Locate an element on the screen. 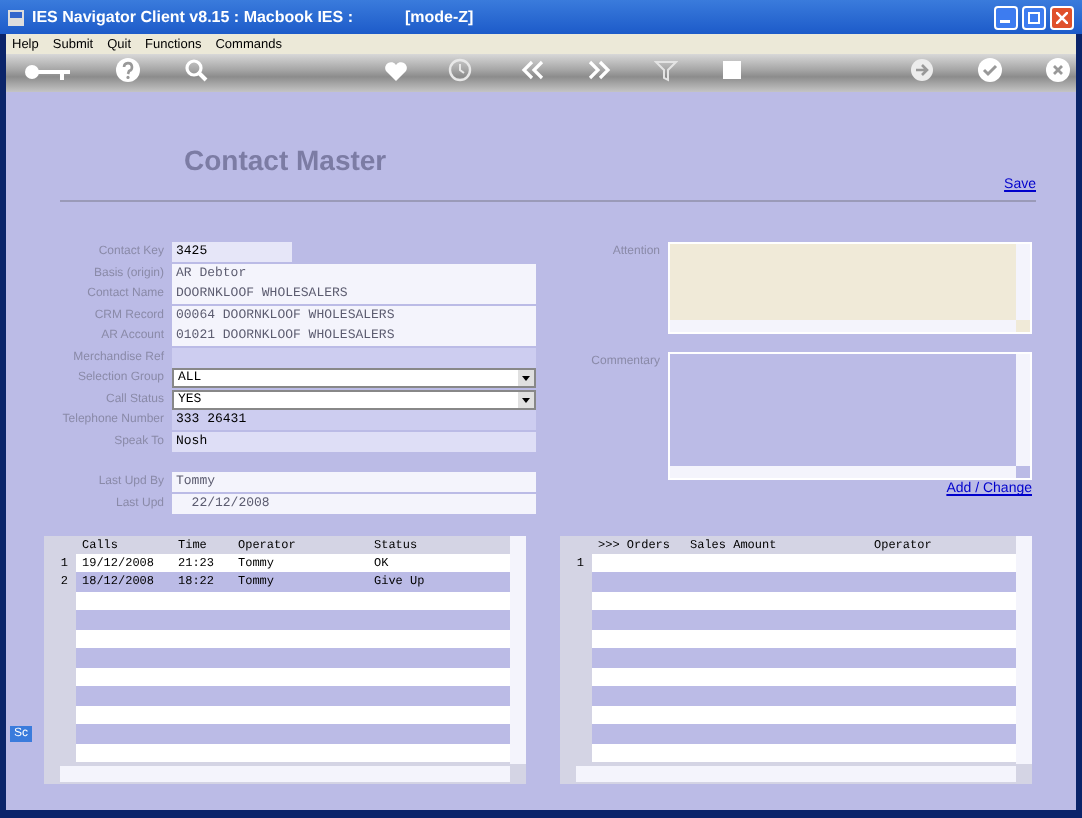 The width and height of the screenshot is (1082, 818). maximize-icon is located at coordinates (1034, 17).